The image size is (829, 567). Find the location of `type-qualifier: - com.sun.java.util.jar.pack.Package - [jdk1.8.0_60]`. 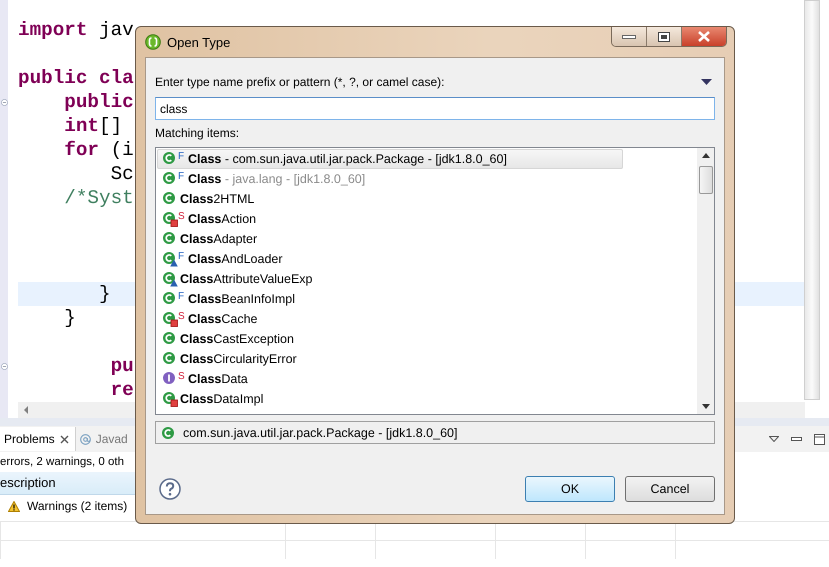

type-qualifier: - com.sun.java.util.jar.pack.Package - [jdk1.8.0_60] is located at coordinates (365, 159).